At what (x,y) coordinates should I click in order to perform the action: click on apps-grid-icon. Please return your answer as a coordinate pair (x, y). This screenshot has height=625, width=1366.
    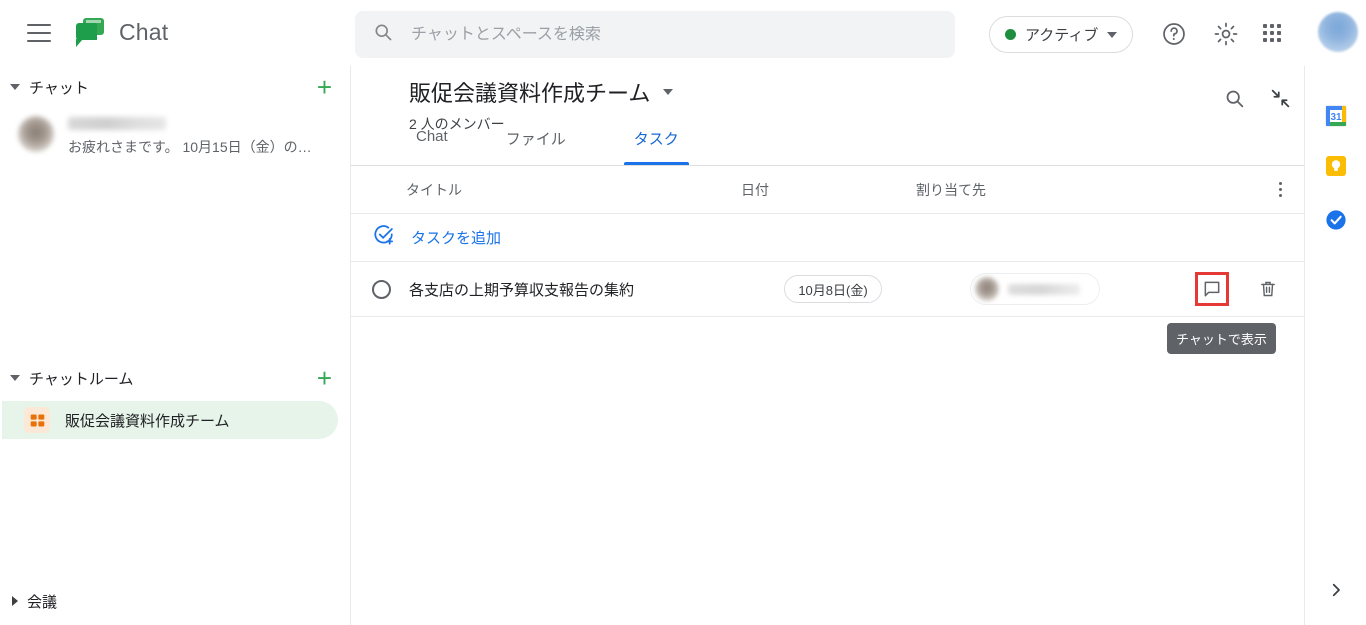
    Looking at the image, I should click on (1276, 37).